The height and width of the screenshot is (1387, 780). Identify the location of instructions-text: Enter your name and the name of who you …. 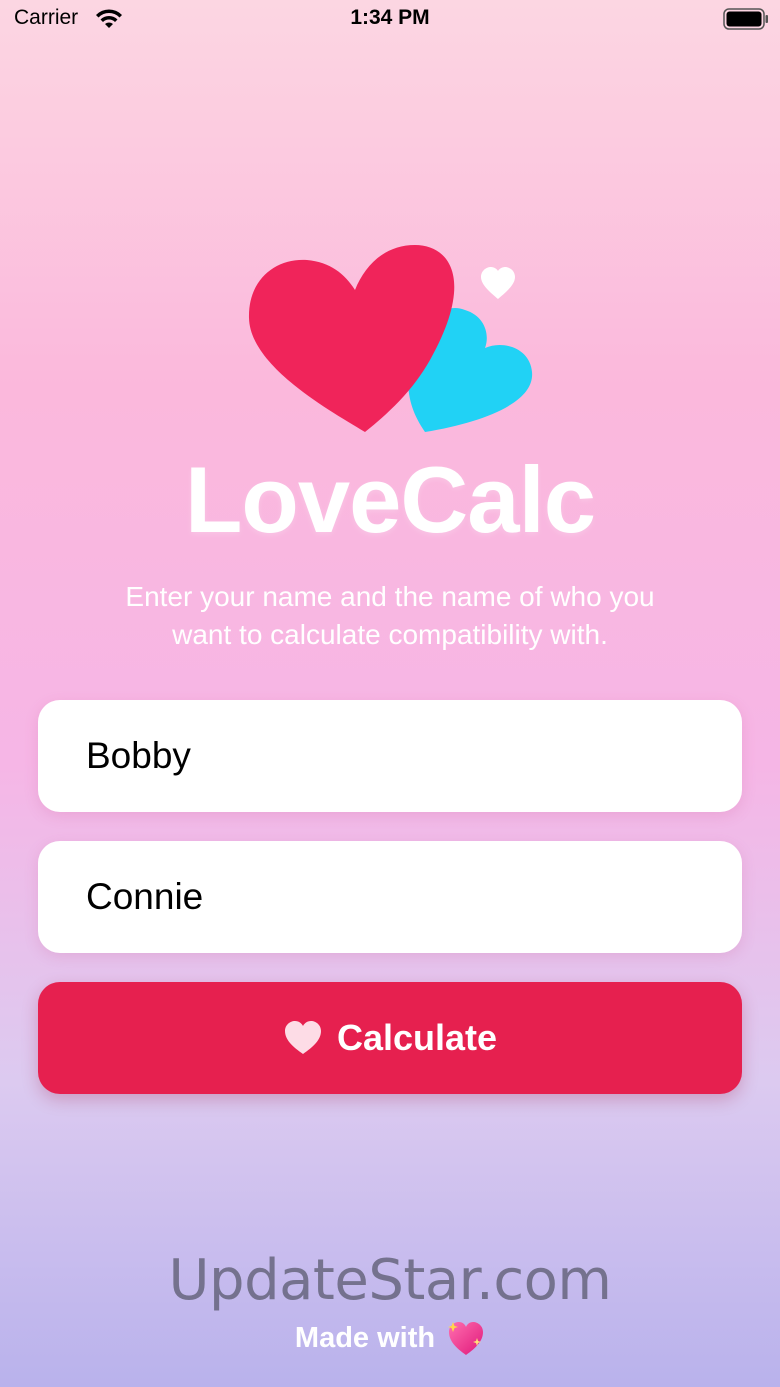
(390, 616).